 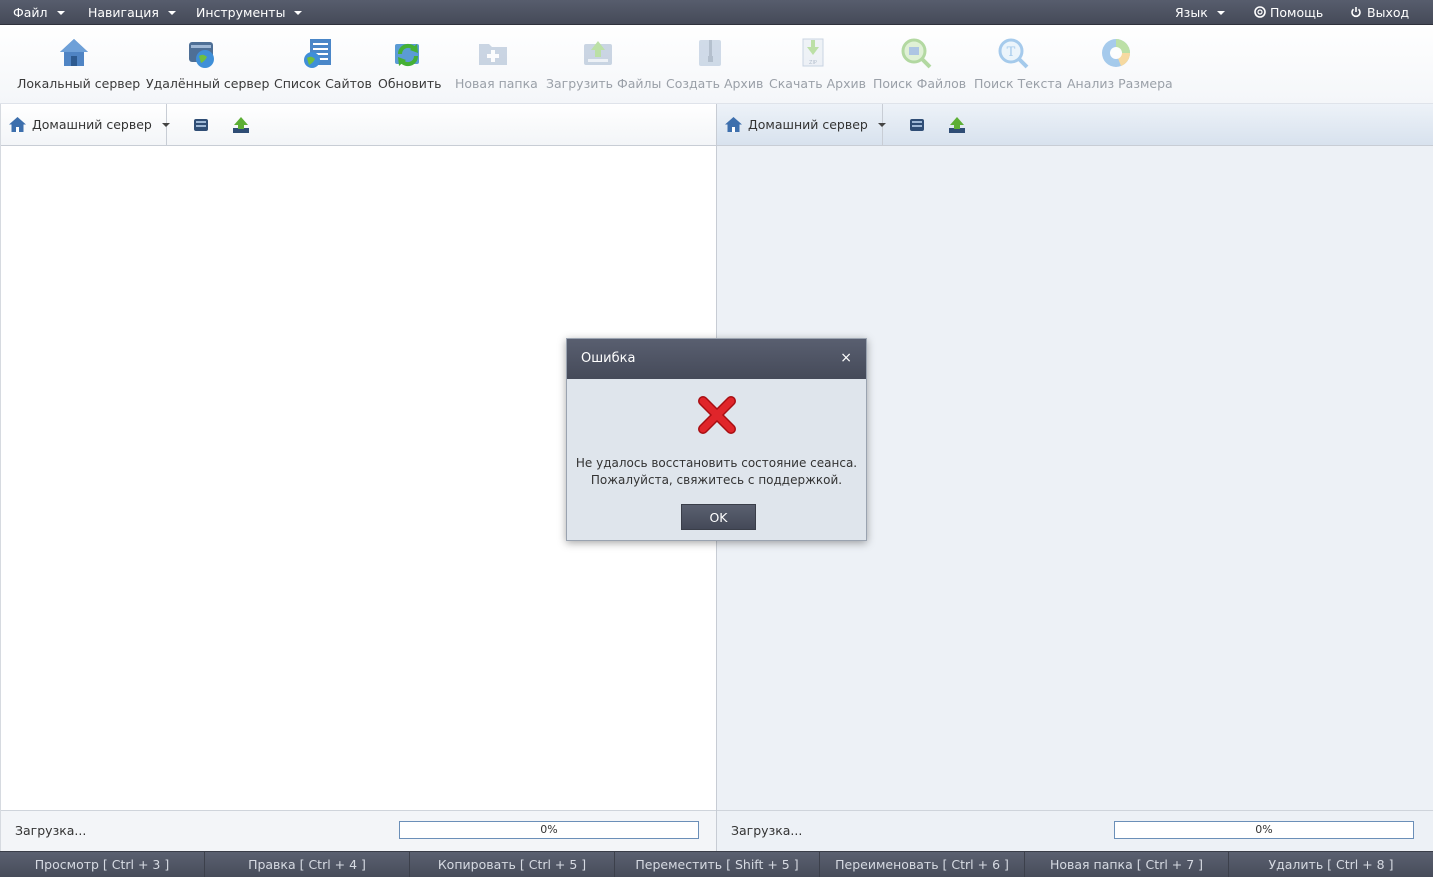 I want to click on site-list-label: Список Сайтов, so click(x=323, y=83).